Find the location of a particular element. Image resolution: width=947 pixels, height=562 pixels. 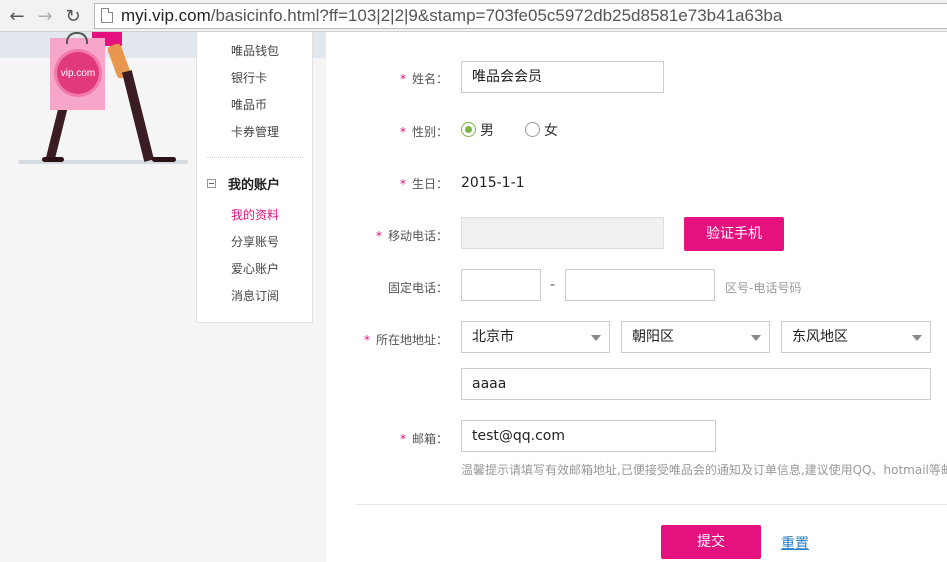

gender-label: * 性别： is located at coordinates (423, 132).